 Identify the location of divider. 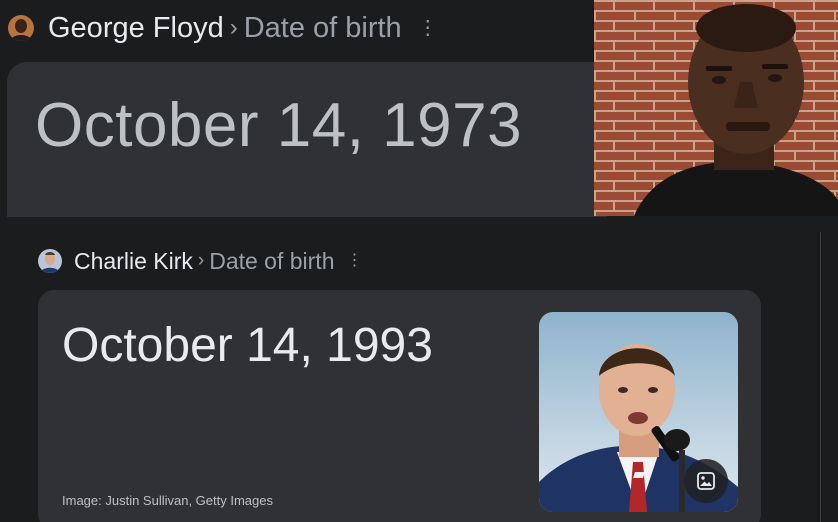
(820, 377).